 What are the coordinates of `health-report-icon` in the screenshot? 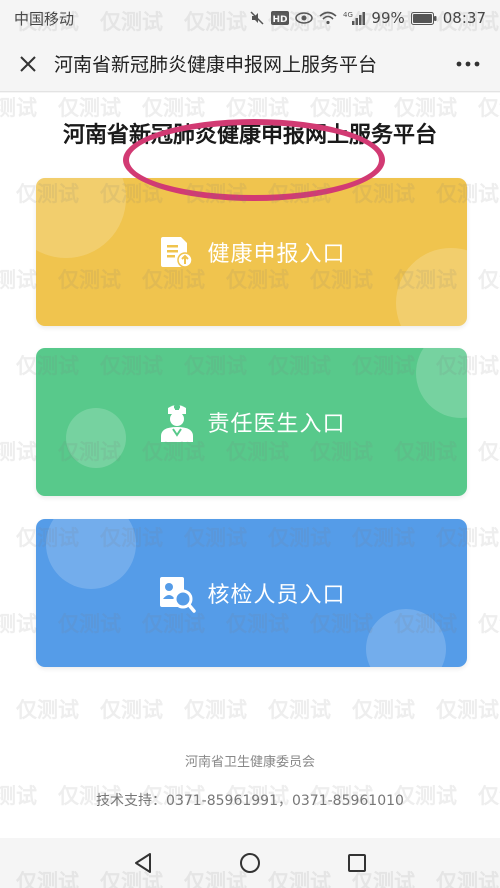 It's located at (177, 252).